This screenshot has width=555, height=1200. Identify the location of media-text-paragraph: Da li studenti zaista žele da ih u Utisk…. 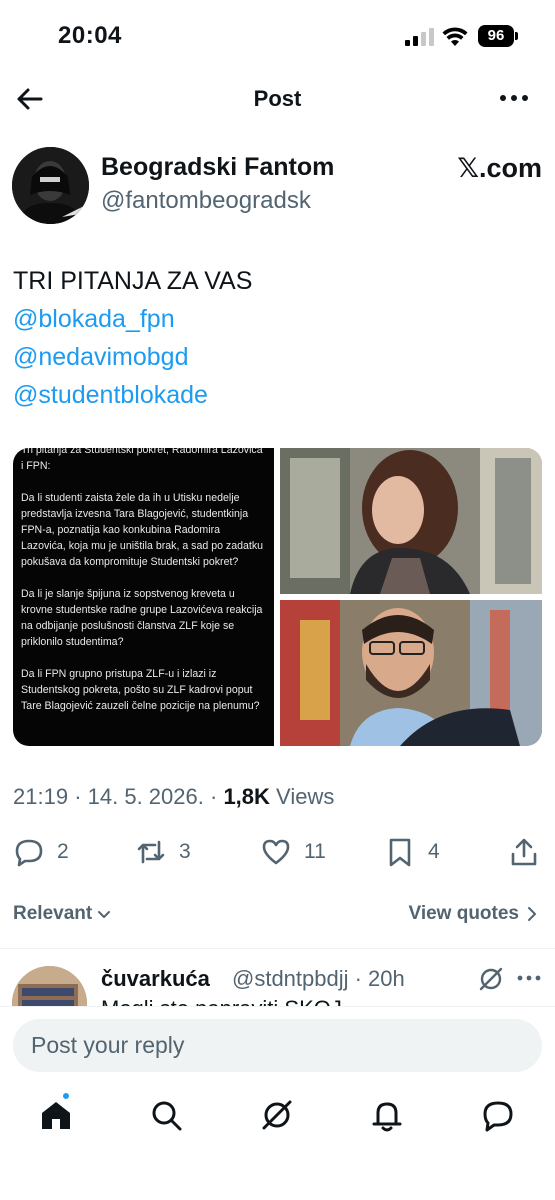
(142, 530).